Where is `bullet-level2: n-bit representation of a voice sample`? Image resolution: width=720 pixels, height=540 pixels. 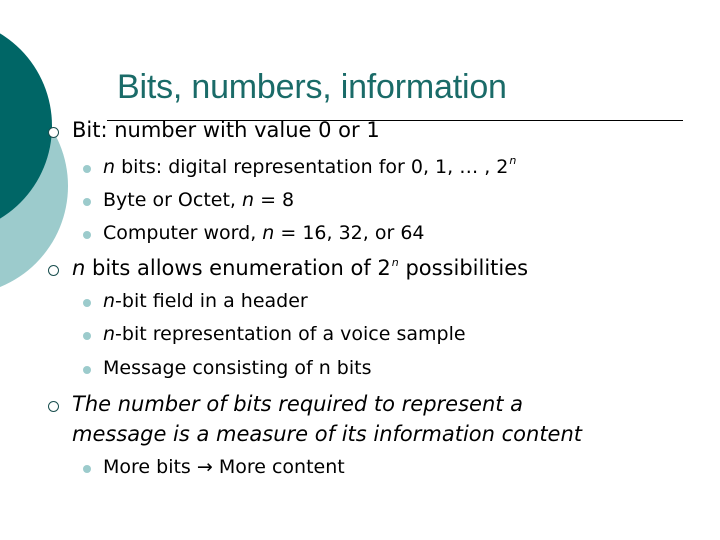 bullet-level2: n-bit representation of a voice sample is located at coordinates (274, 334).